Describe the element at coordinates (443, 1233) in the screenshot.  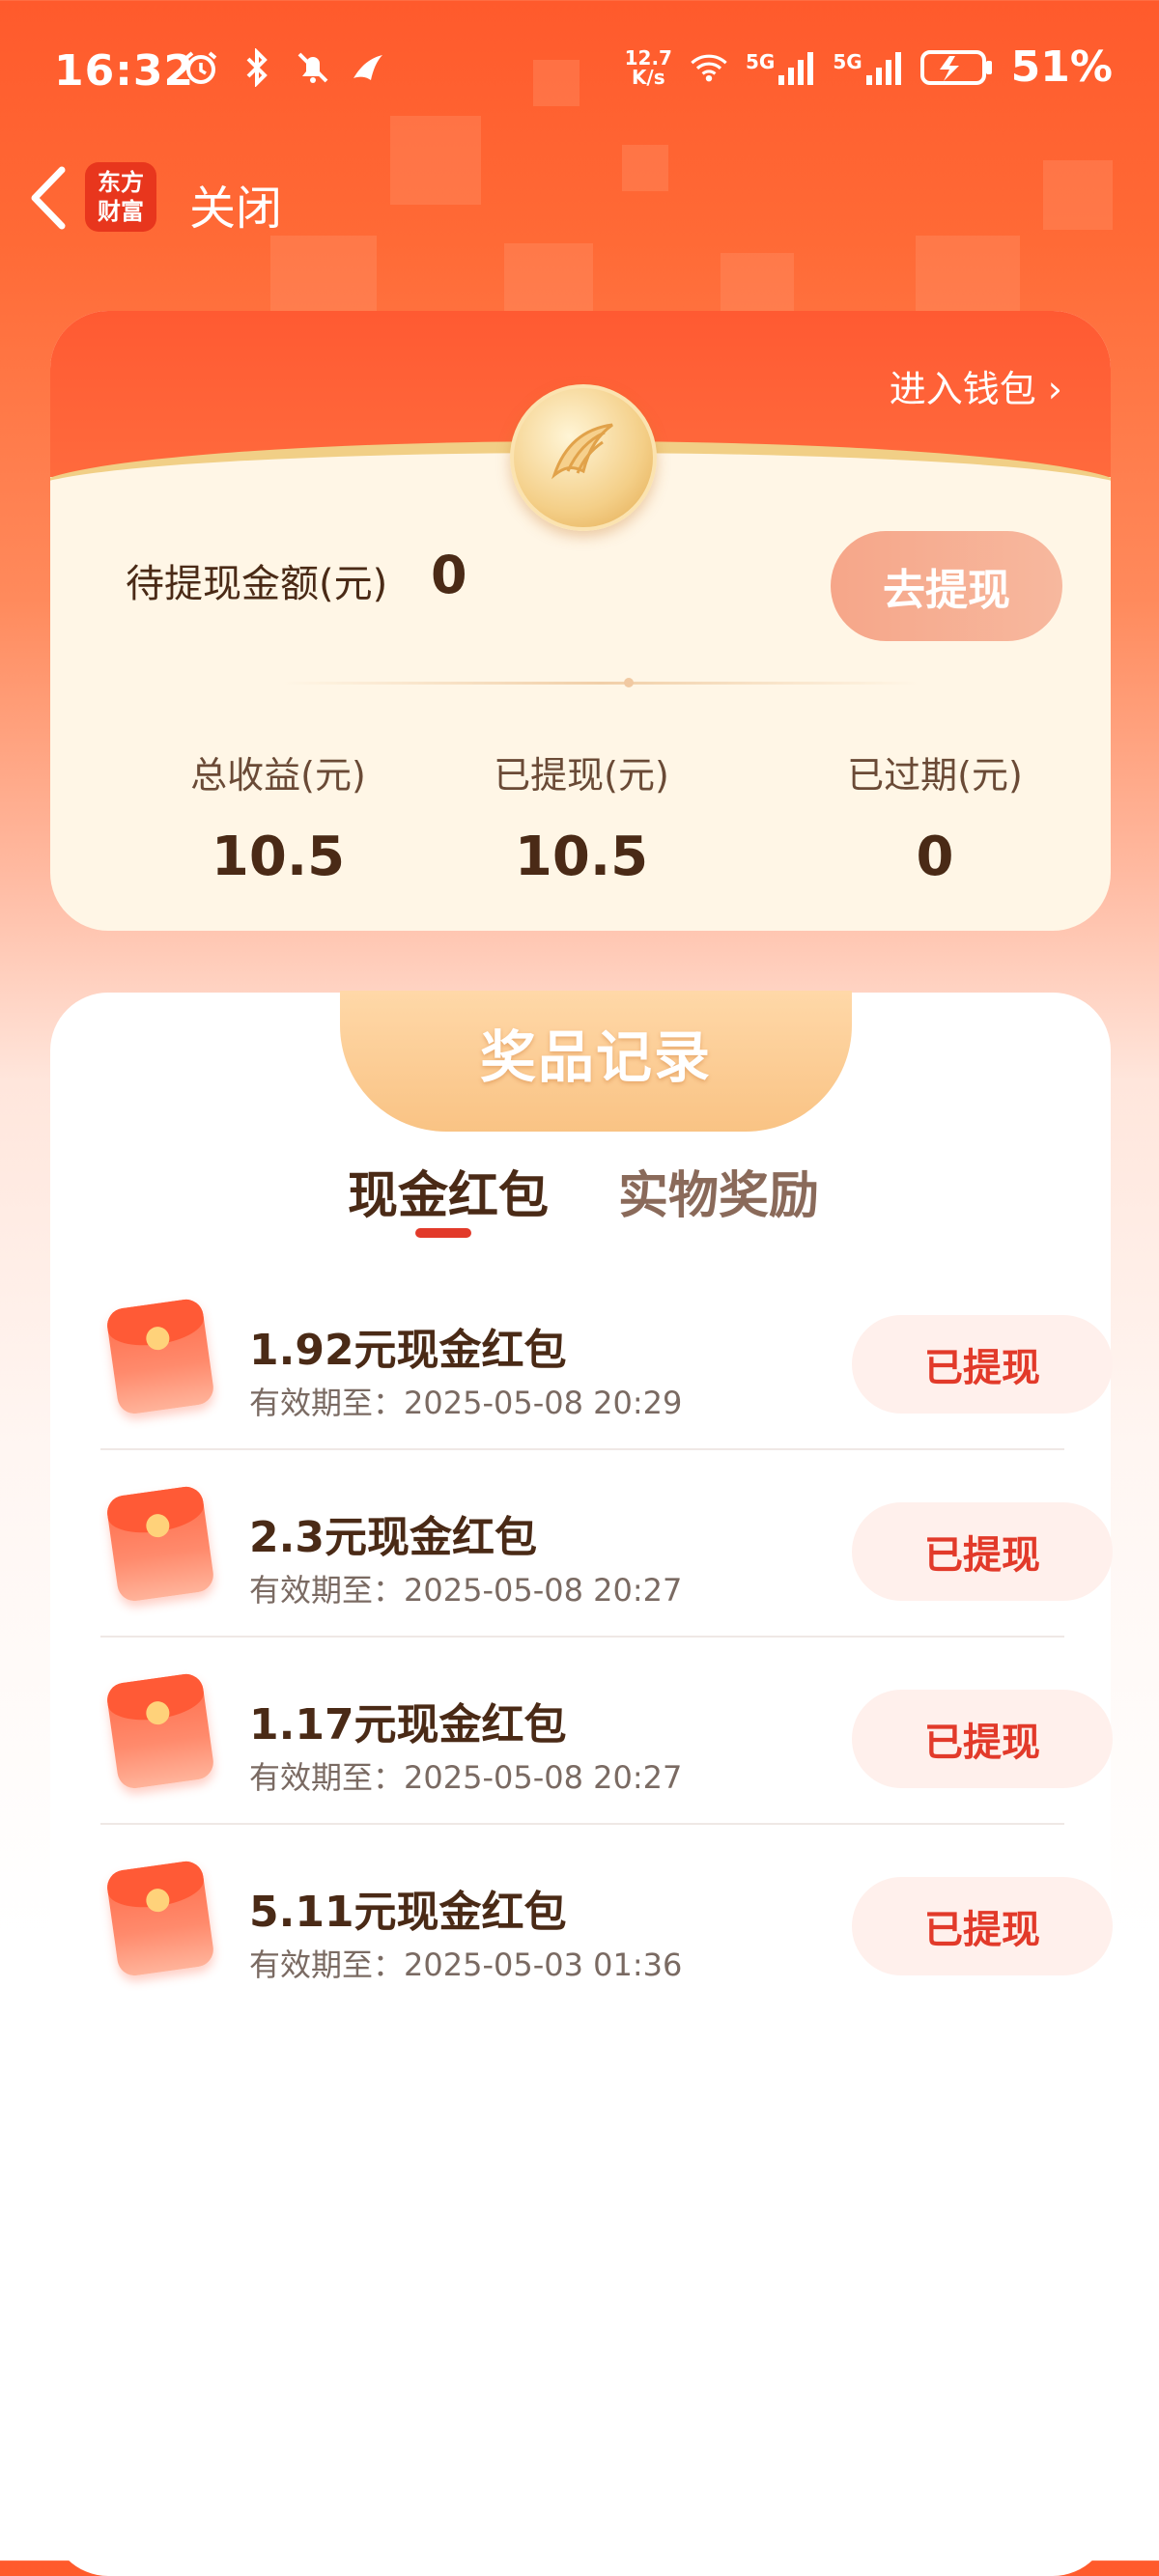
I see `active-tab-indicator` at that location.